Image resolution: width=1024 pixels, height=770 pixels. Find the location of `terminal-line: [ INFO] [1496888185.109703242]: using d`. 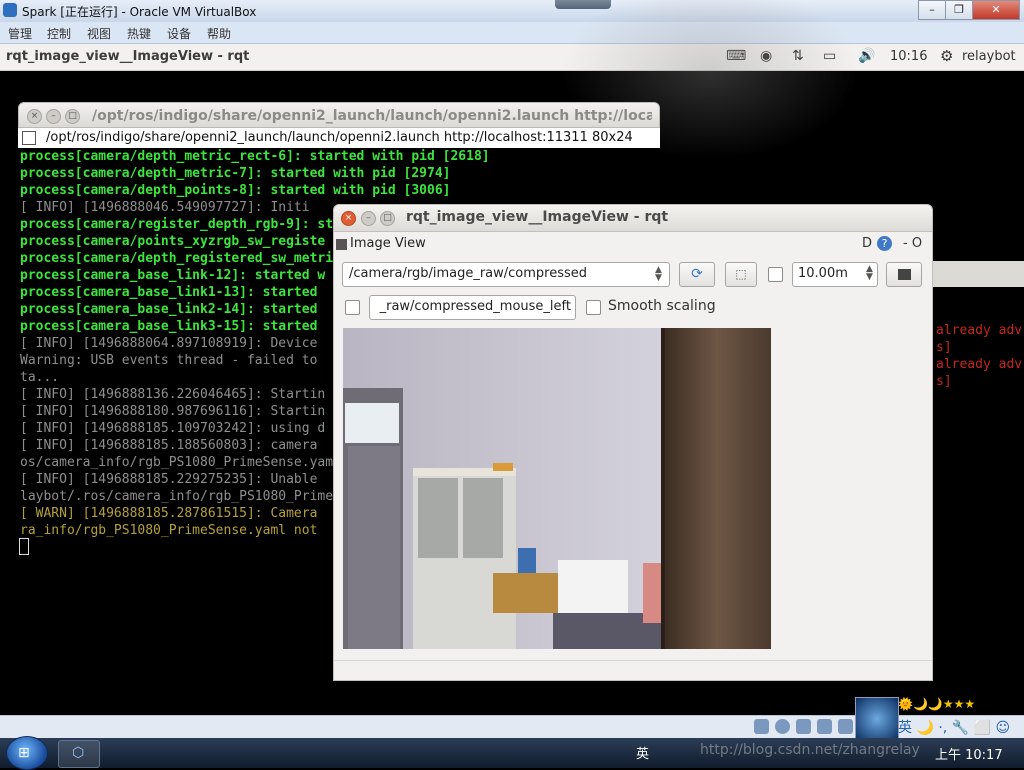

terminal-line: [ INFO] [1496888185.109703242]: using d is located at coordinates (173, 428).